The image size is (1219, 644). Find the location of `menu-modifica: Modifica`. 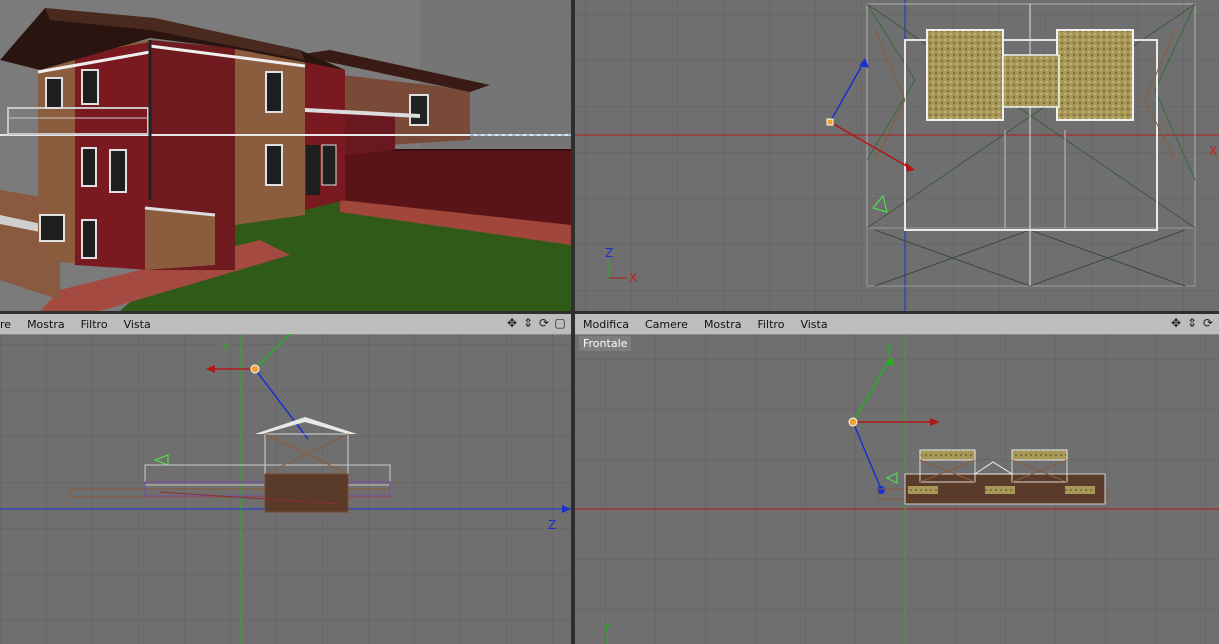

menu-modifica: Modifica is located at coordinates (606, 324).